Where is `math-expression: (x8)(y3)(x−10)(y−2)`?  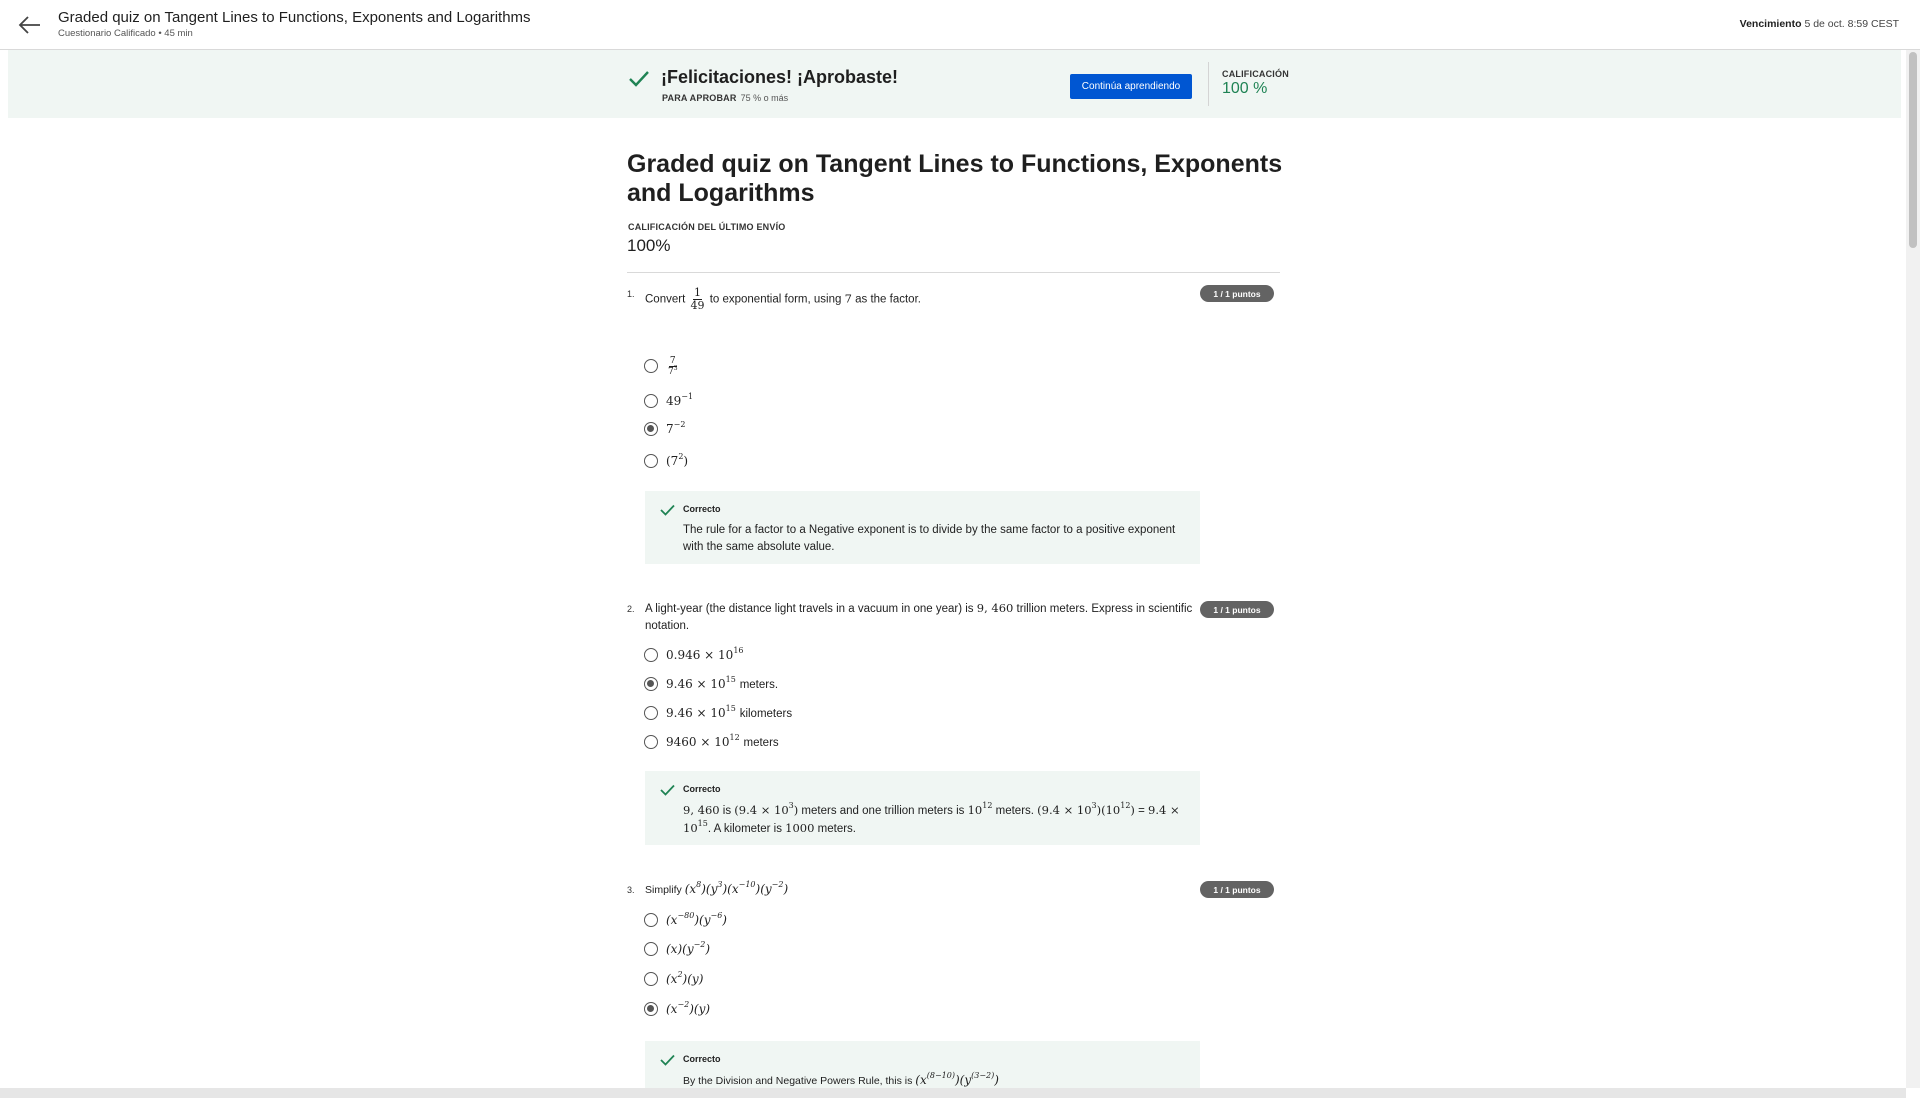
math-expression: (x8)(y3)(x−10)(y−2) is located at coordinates (736, 888).